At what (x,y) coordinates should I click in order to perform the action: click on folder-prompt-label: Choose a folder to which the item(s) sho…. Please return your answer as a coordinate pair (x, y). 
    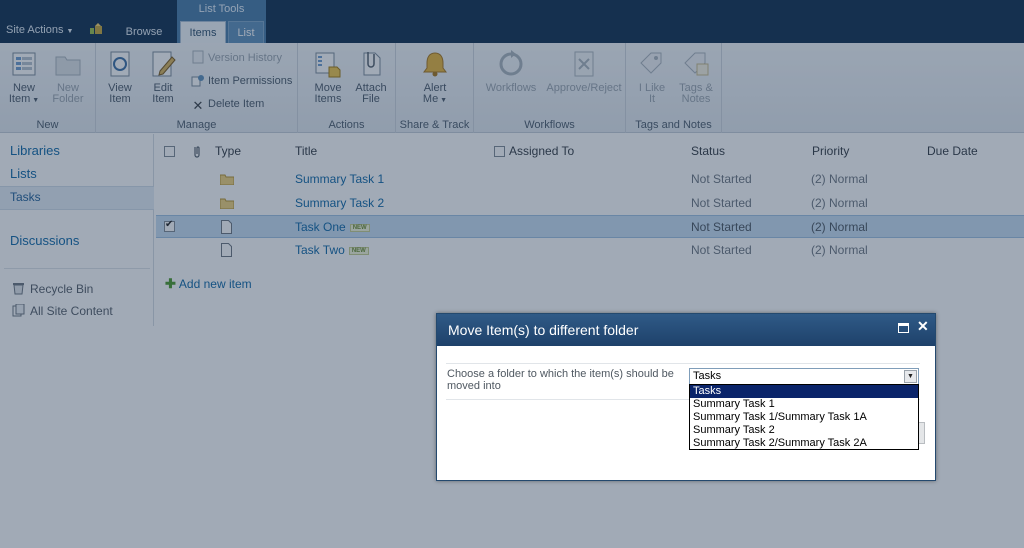
    Looking at the image, I should click on (560, 380).